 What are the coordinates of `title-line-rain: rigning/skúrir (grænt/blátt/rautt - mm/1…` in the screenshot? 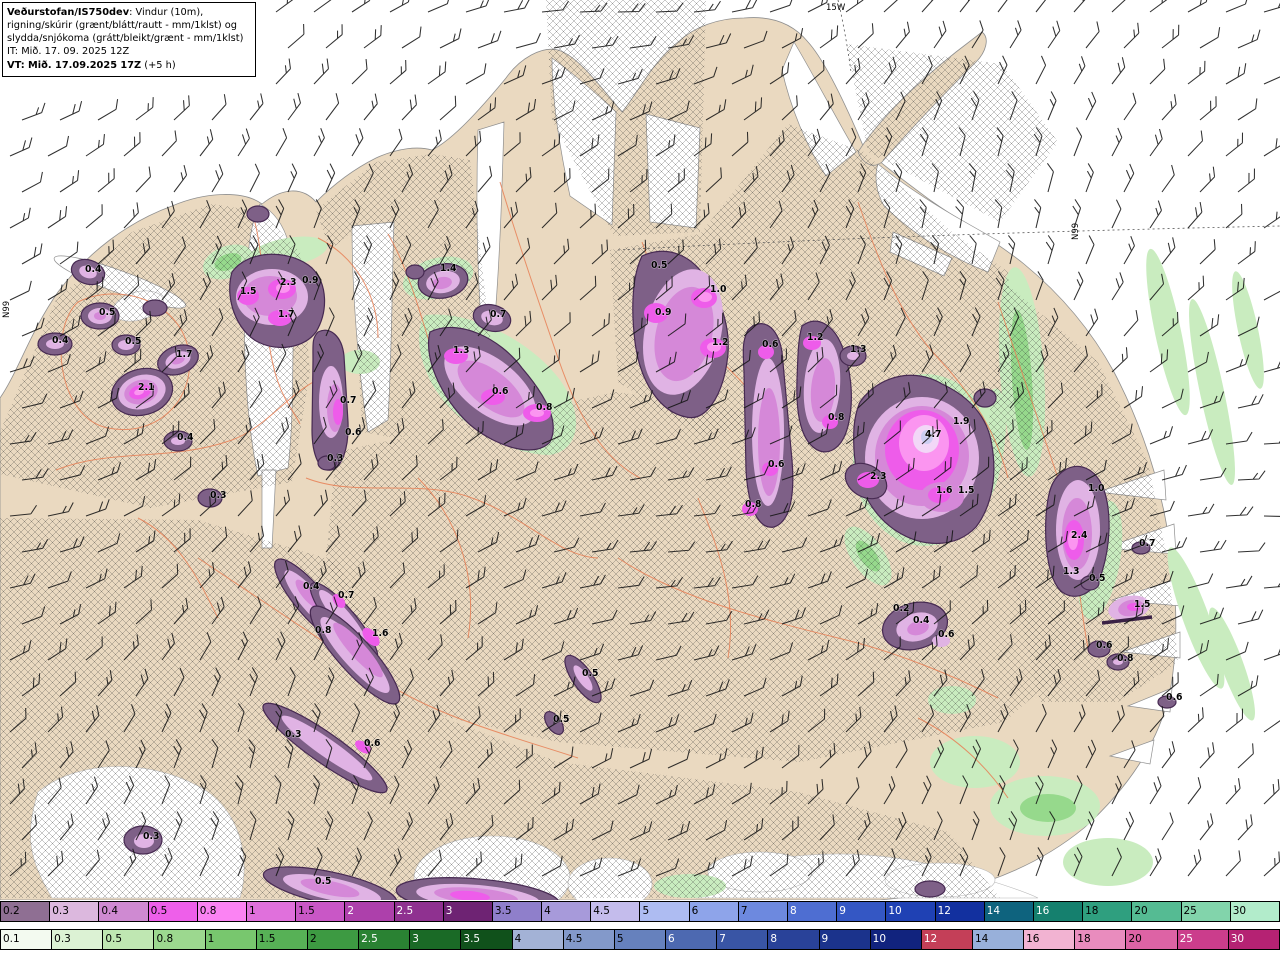 It's located at (122, 26).